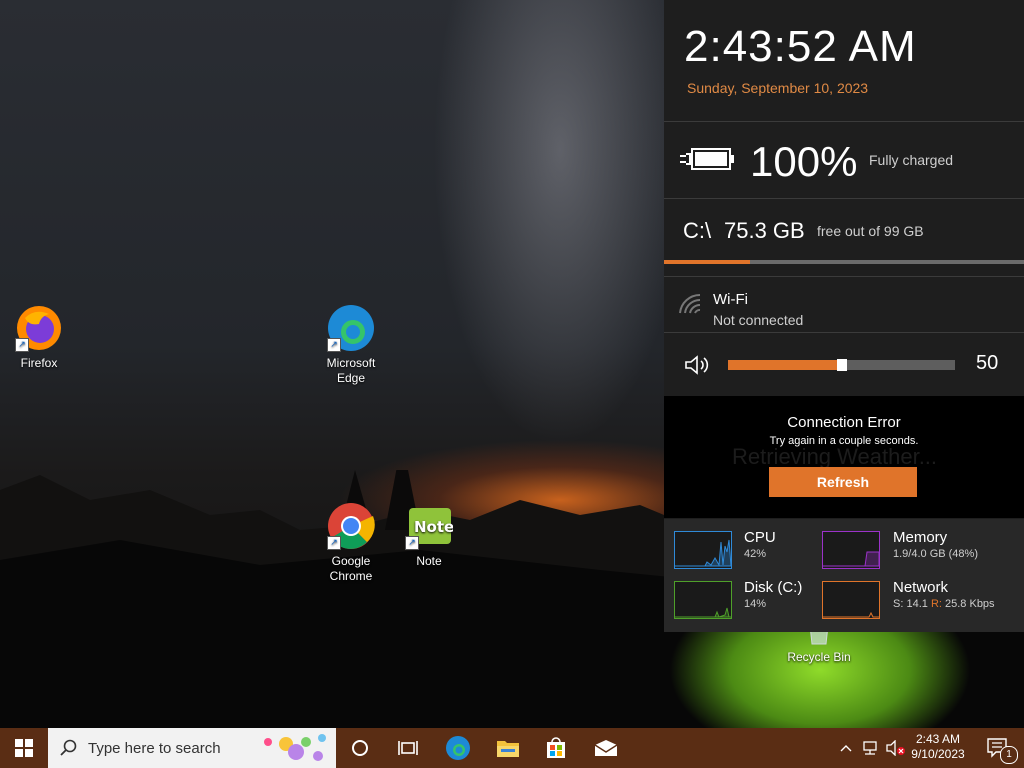 This screenshot has width=1024, height=768. I want to click on chevron-up-icon, so click(846, 748).